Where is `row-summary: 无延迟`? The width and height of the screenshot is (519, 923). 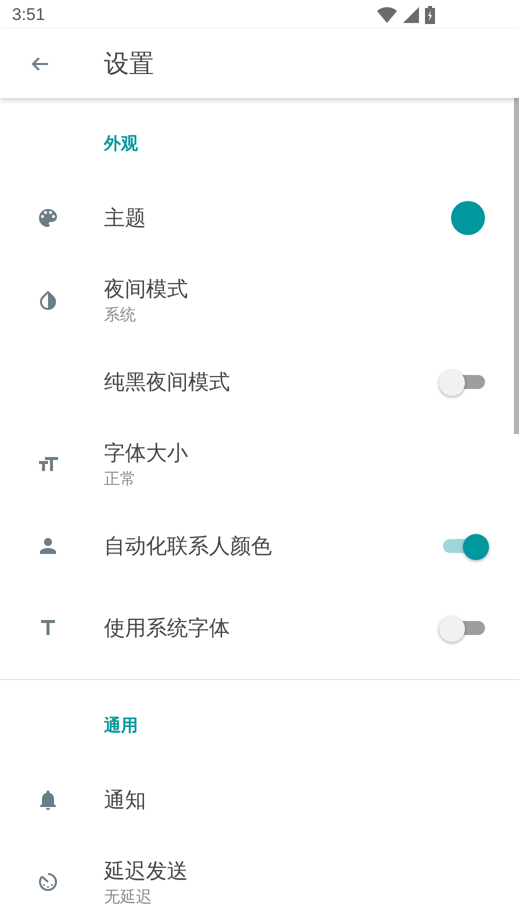 row-summary: 无延迟 is located at coordinates (128, 897).